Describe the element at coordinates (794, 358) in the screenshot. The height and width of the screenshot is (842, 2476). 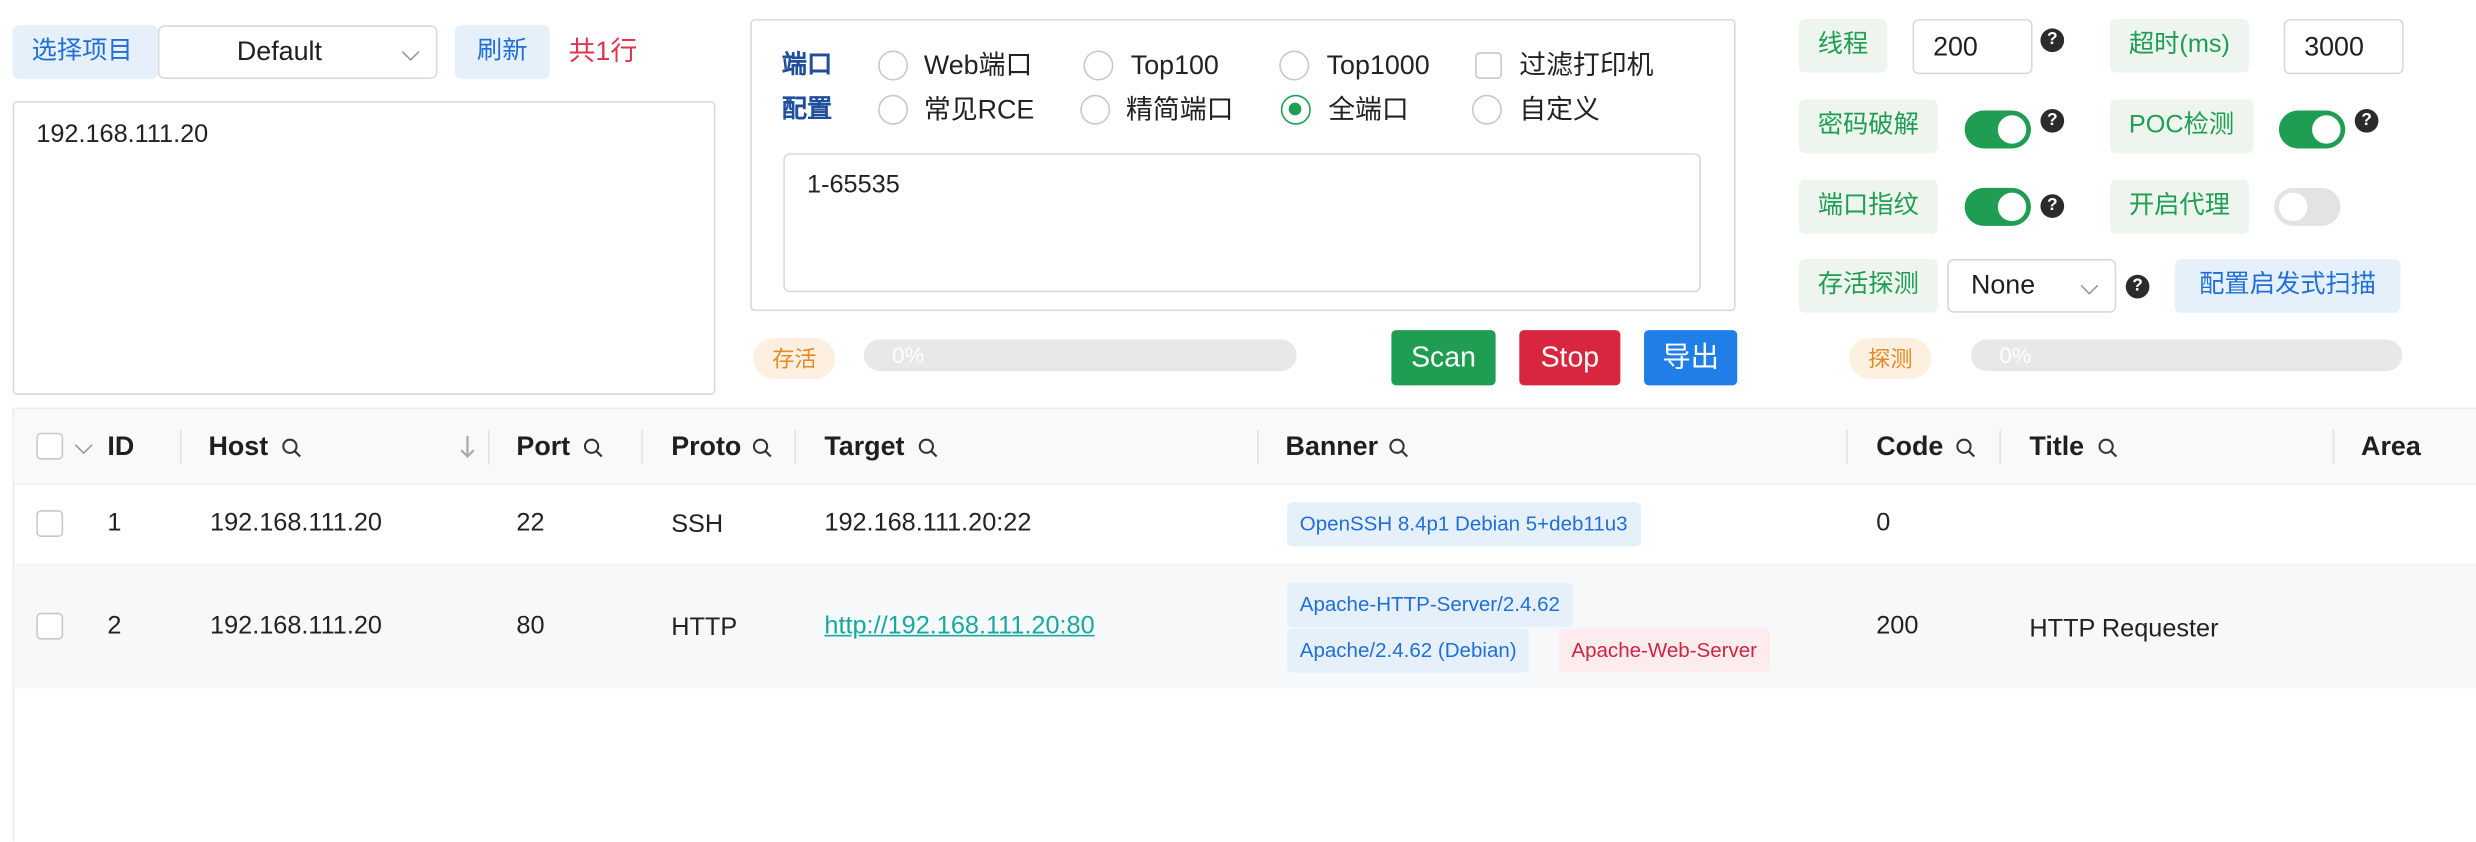
I see `alive-label: 存活` at that location.